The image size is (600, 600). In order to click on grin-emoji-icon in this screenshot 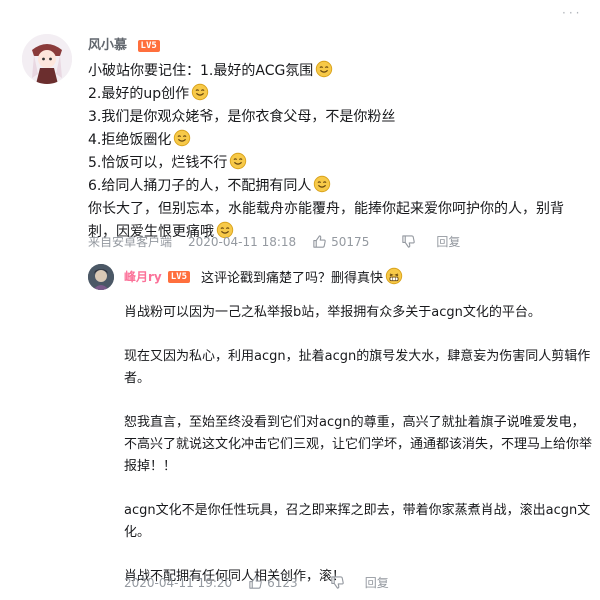, I will do `click(394, 276)`.